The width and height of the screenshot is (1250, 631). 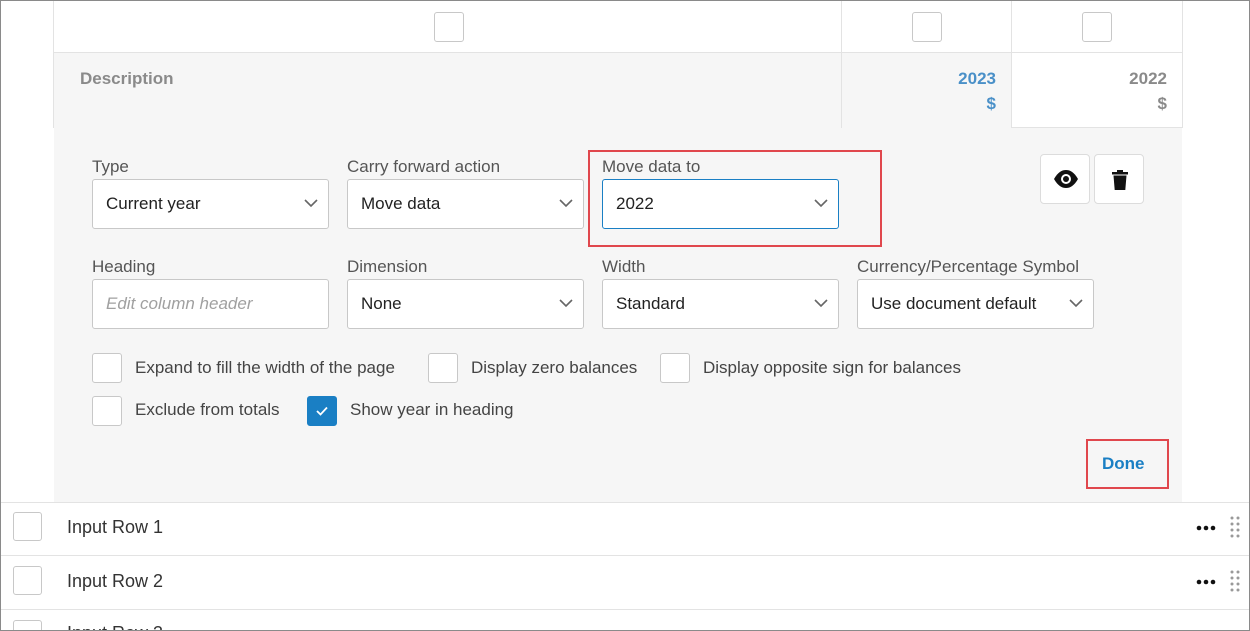 What do you see at coordinates (115, 626) in the screenshot?
I see `row-label: Input Row 3` at bounding box center [115, 626].